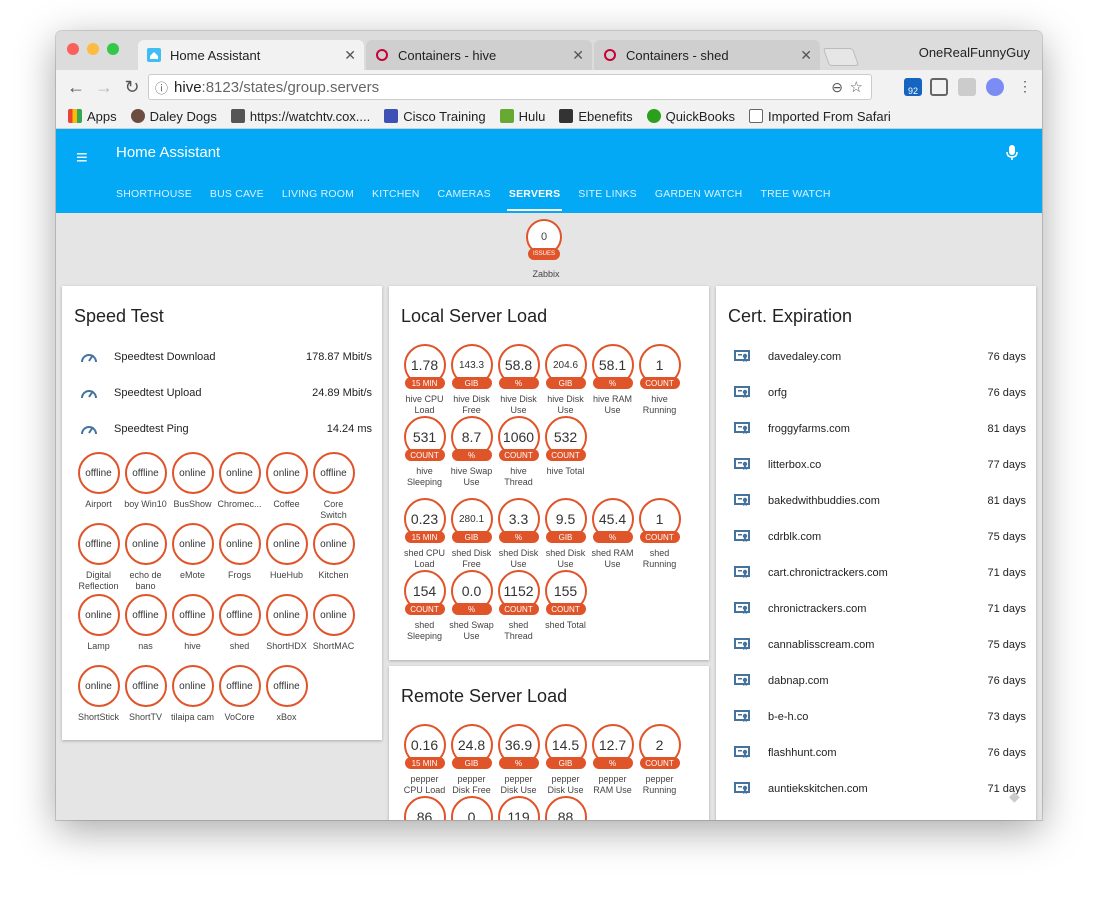 The height and width of the screenshot is (900, 1098). I want to click on hamburger-menu-icon: ≡, so click(82, 158).